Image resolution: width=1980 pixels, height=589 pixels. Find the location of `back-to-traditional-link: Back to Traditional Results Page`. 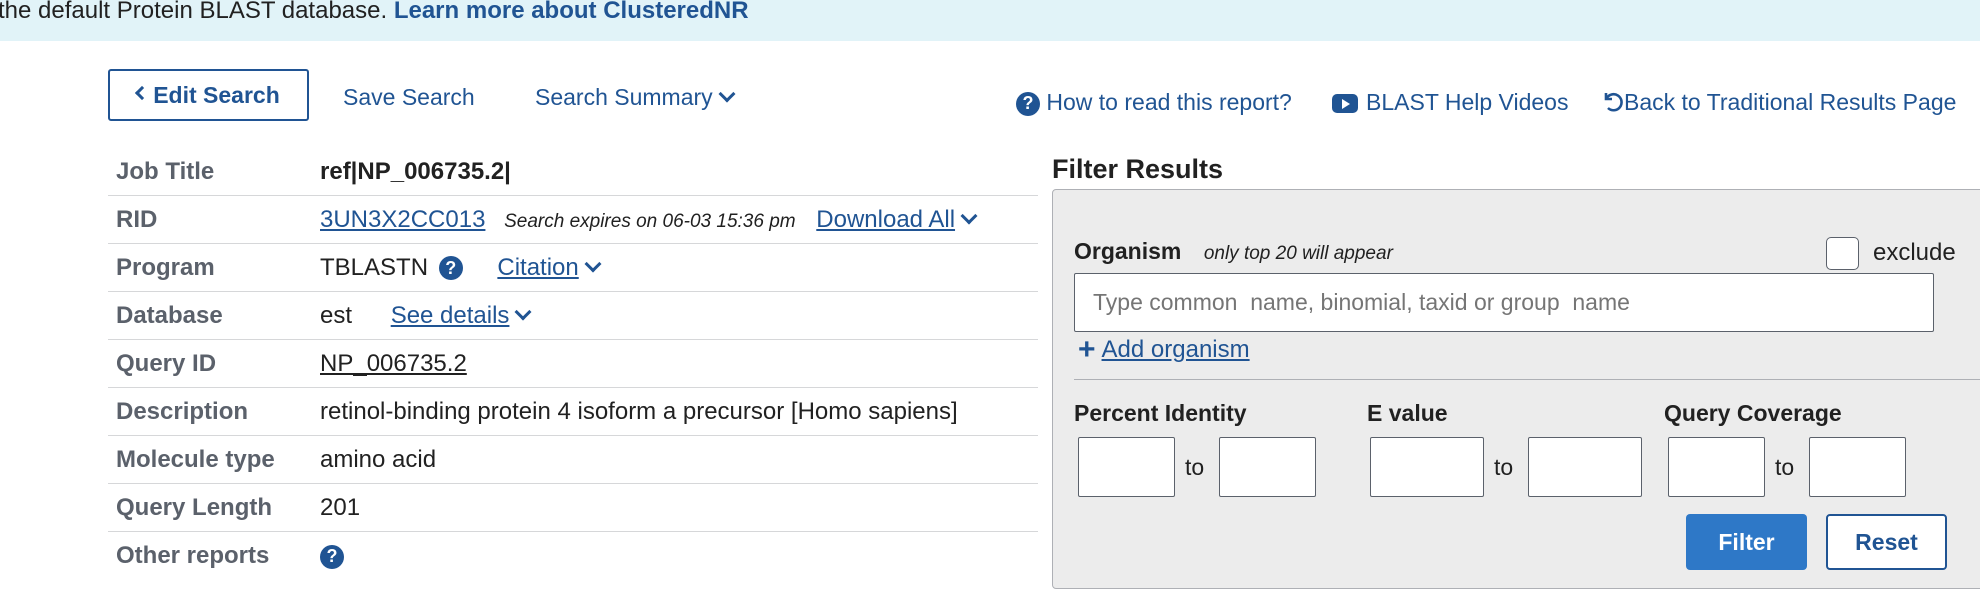

back-to-traditional-link: Back to Traditional Results Page is located at coordinates (1778, 102).